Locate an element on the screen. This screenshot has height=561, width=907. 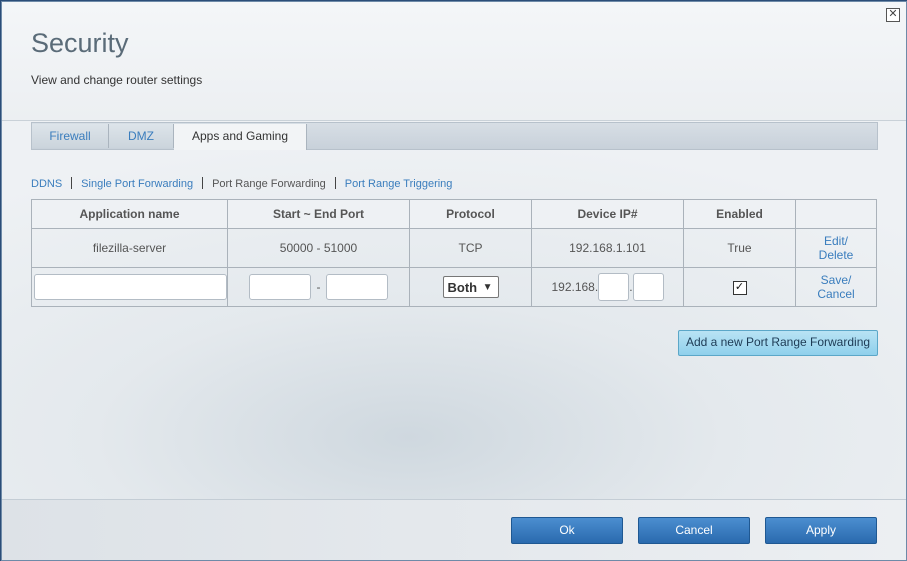
column-header-protocol: Protocol is located at coordinates (470, 214).